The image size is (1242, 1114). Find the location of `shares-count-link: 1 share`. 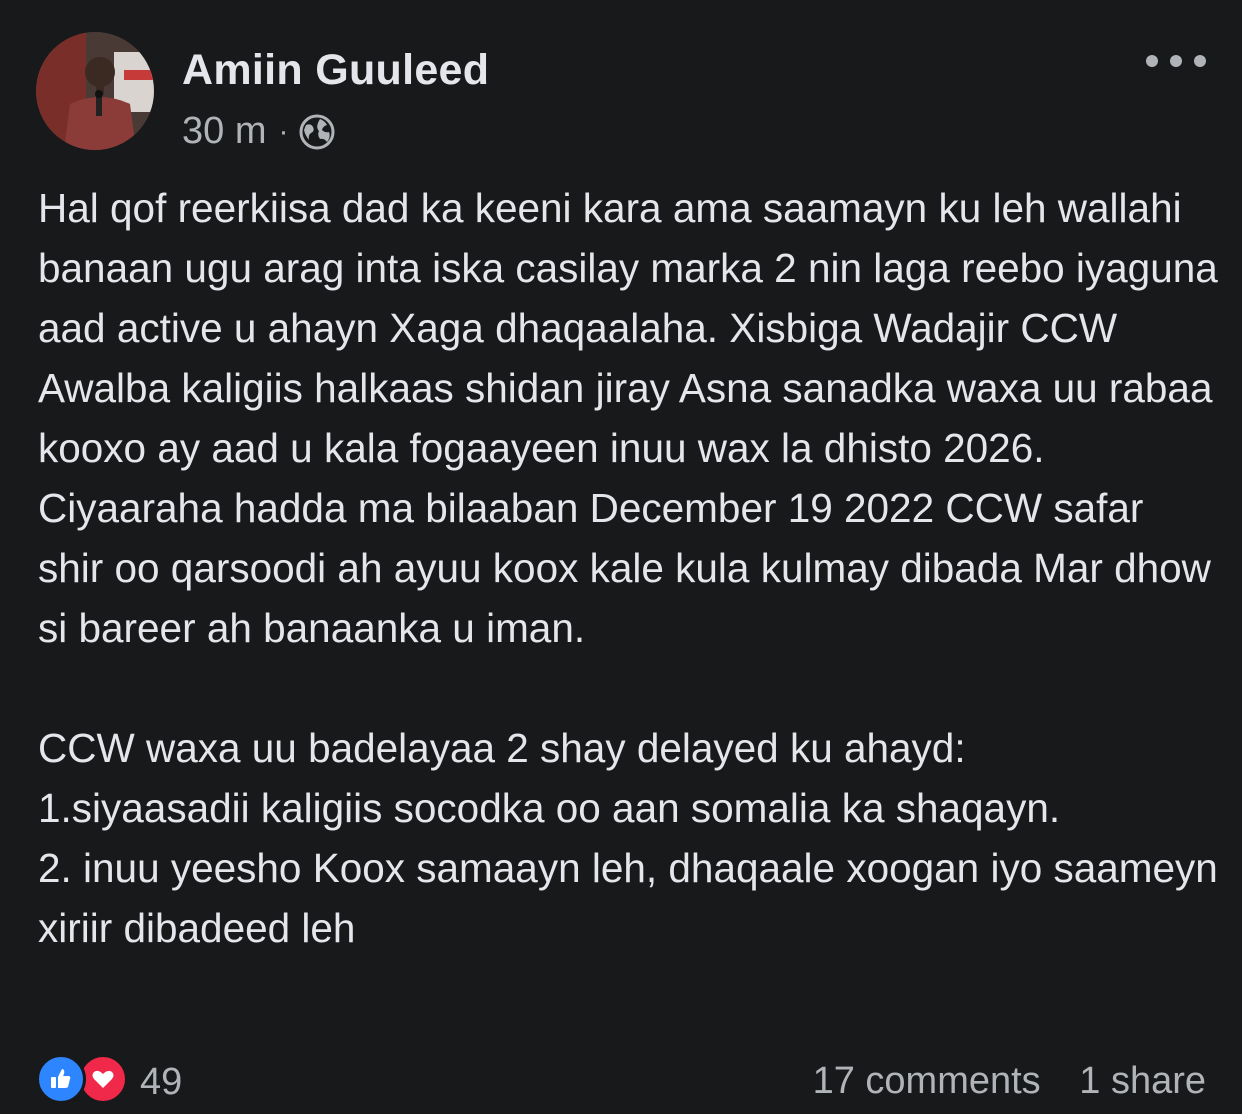

shares-count-link: 1 share is located at coordinates (1142, 1081).